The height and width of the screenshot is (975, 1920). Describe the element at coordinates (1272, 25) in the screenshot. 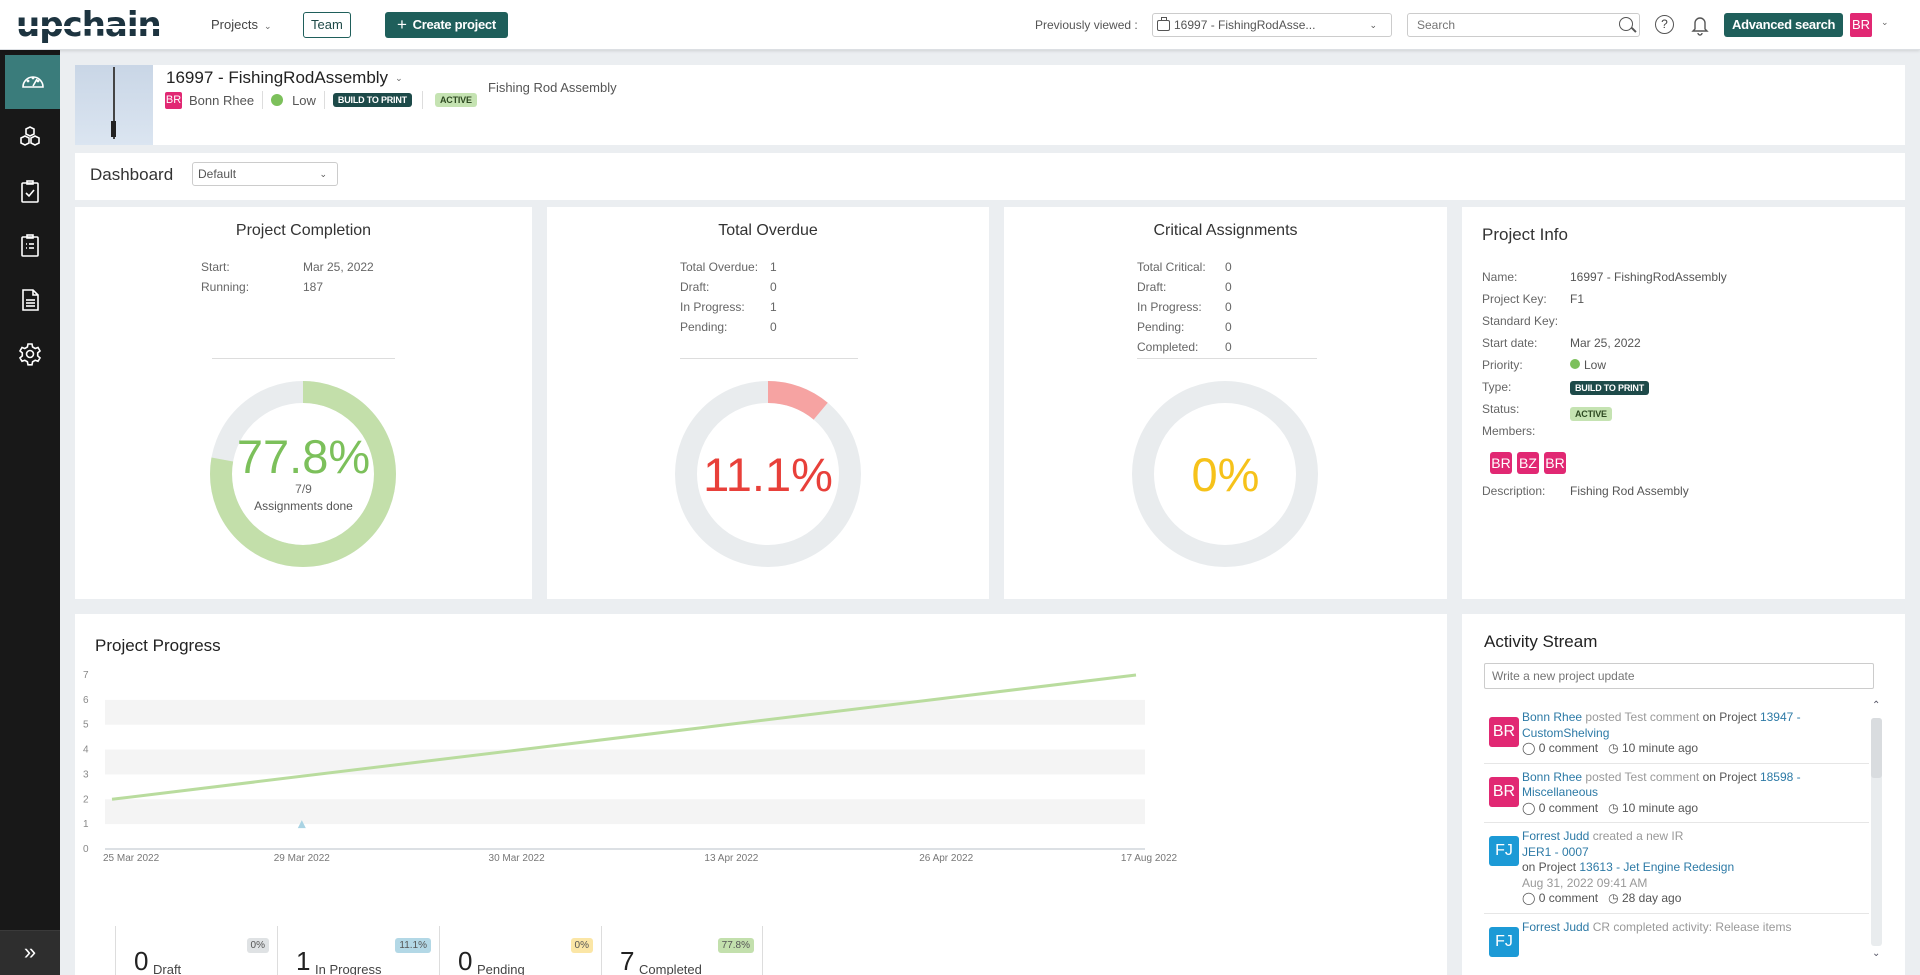

I see `previously-viewed-select: 16997 - FishingRodAsse... ⌄` at that location.